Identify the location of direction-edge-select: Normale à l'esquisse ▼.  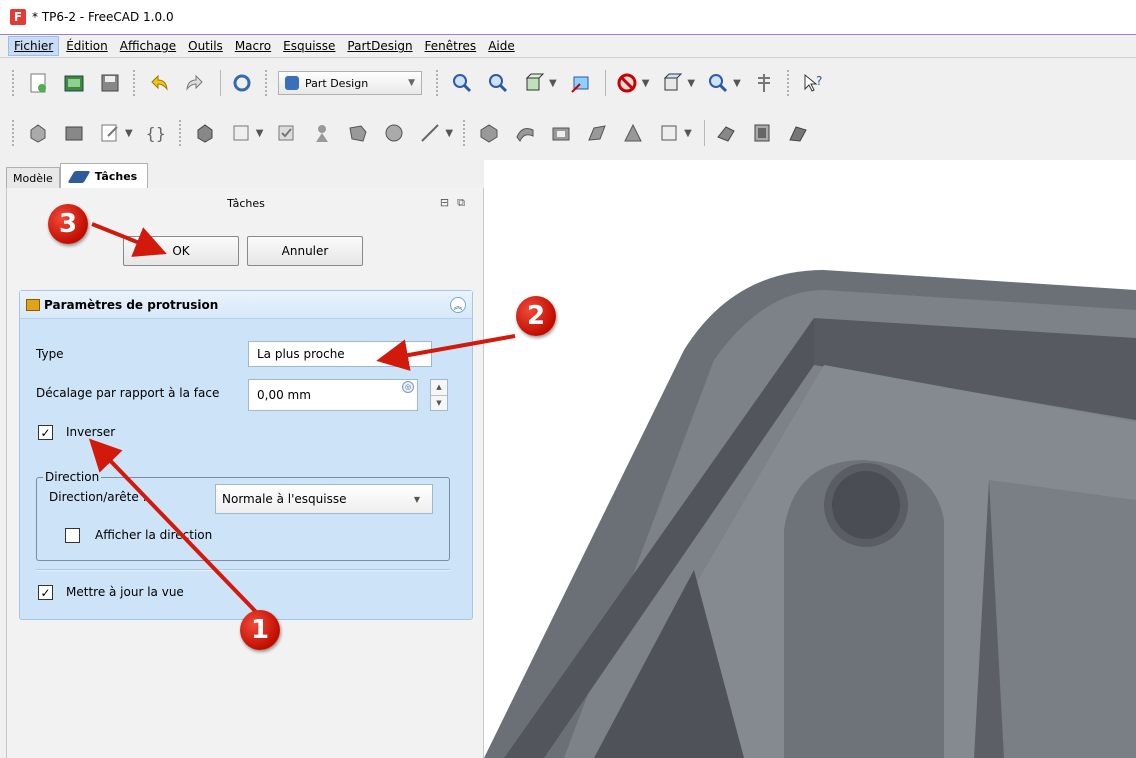
(324, 499).